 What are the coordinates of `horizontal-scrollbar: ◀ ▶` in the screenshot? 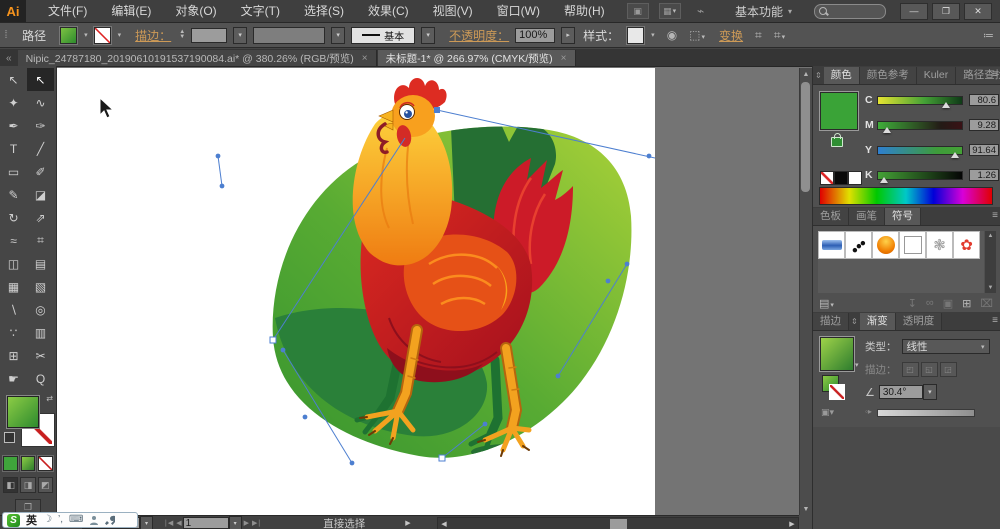 It's located at (618, 523).